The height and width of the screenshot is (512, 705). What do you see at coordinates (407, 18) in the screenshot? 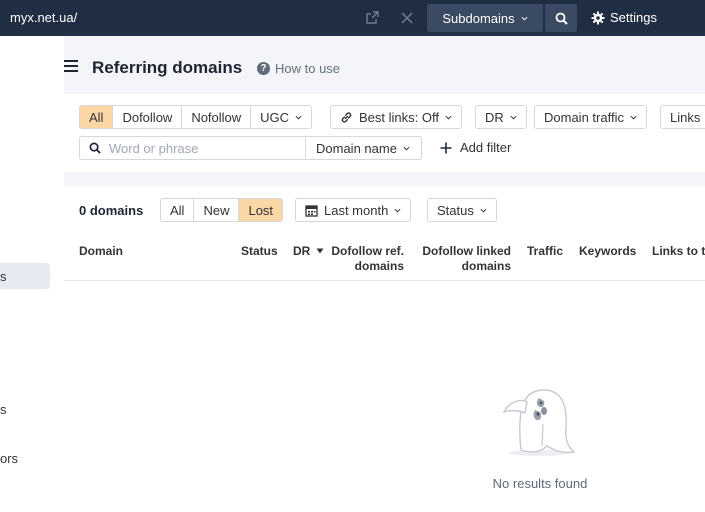
I see `clear-icon` at bounding box center [407, 18].